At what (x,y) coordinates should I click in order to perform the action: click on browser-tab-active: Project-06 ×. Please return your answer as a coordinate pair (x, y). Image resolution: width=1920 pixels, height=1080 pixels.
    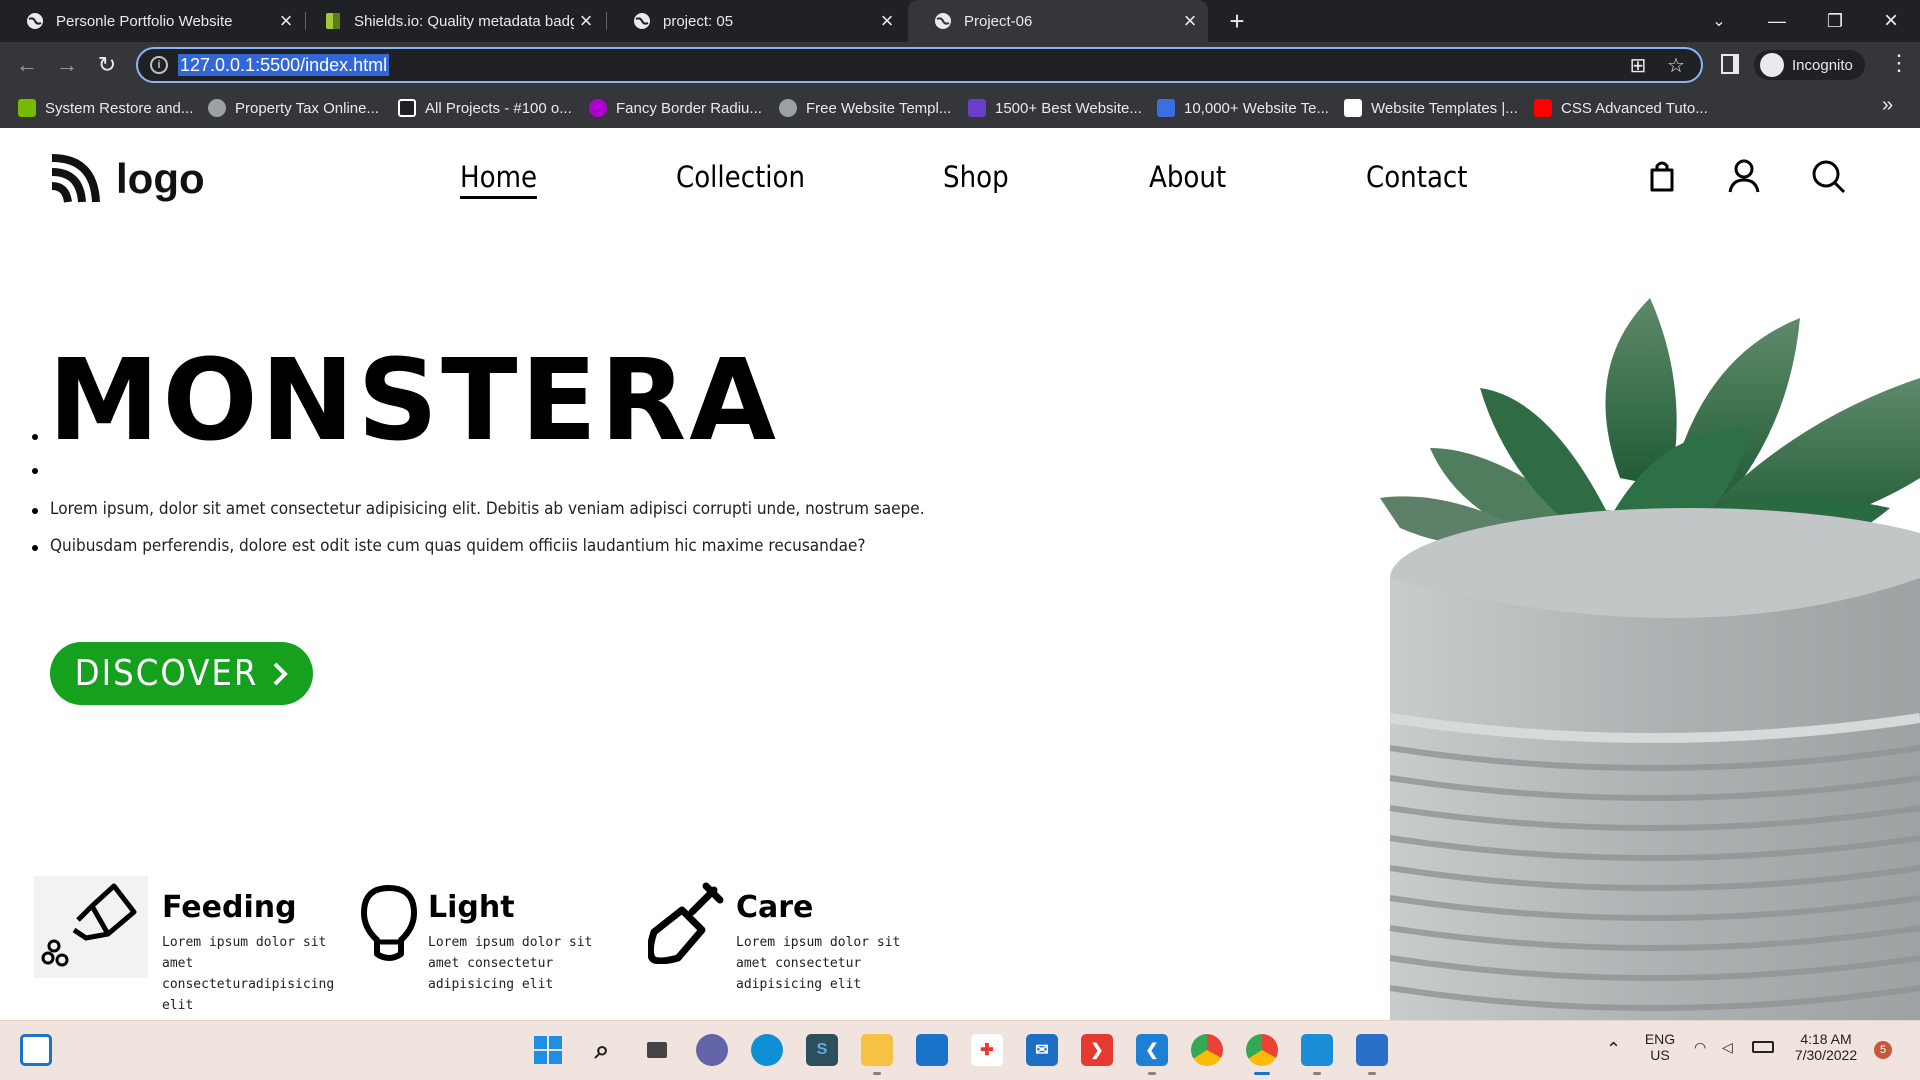
    Looking at the image, I should click on (1058, 21).